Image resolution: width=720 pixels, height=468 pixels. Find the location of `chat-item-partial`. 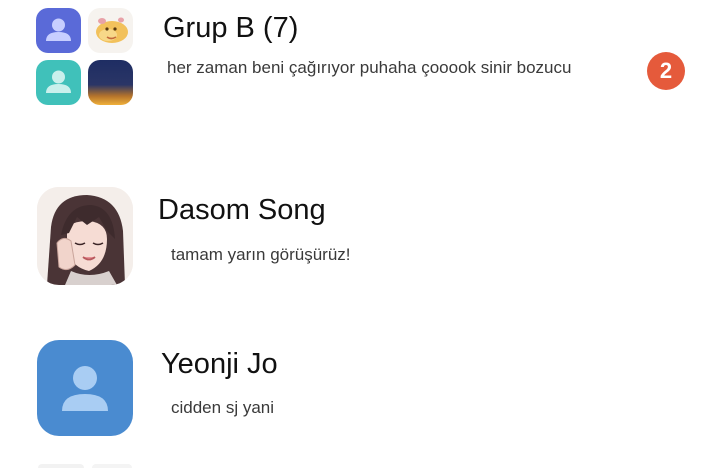

chat-item-partial is located at coordinates (360, 464).